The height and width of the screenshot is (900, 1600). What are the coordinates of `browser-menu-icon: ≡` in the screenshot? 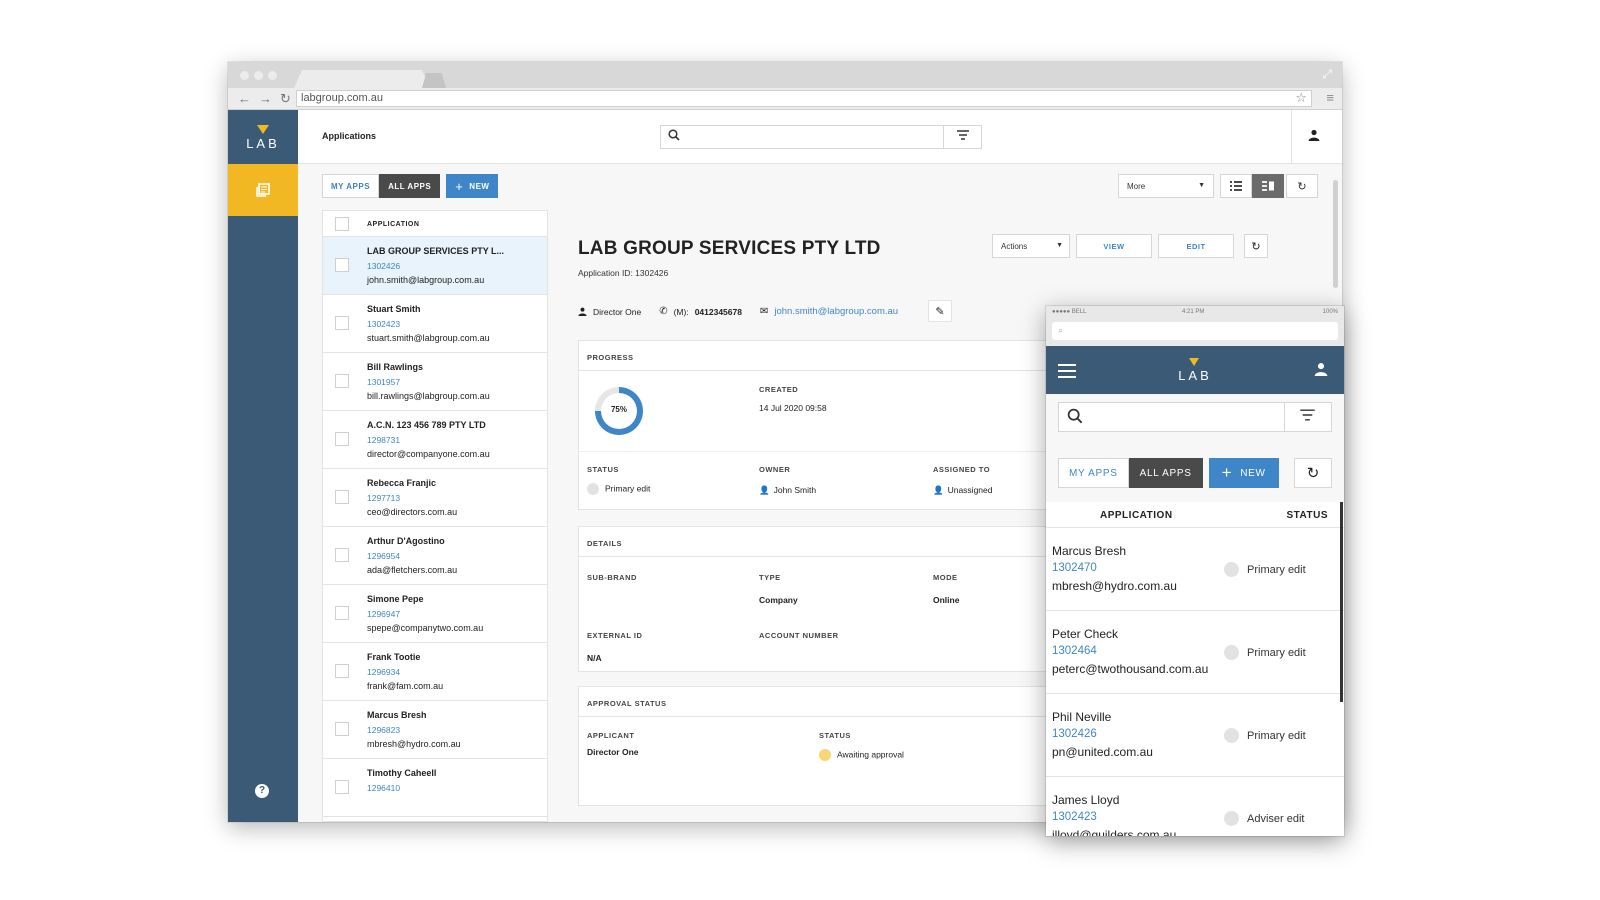 It's located at (1330, 97).